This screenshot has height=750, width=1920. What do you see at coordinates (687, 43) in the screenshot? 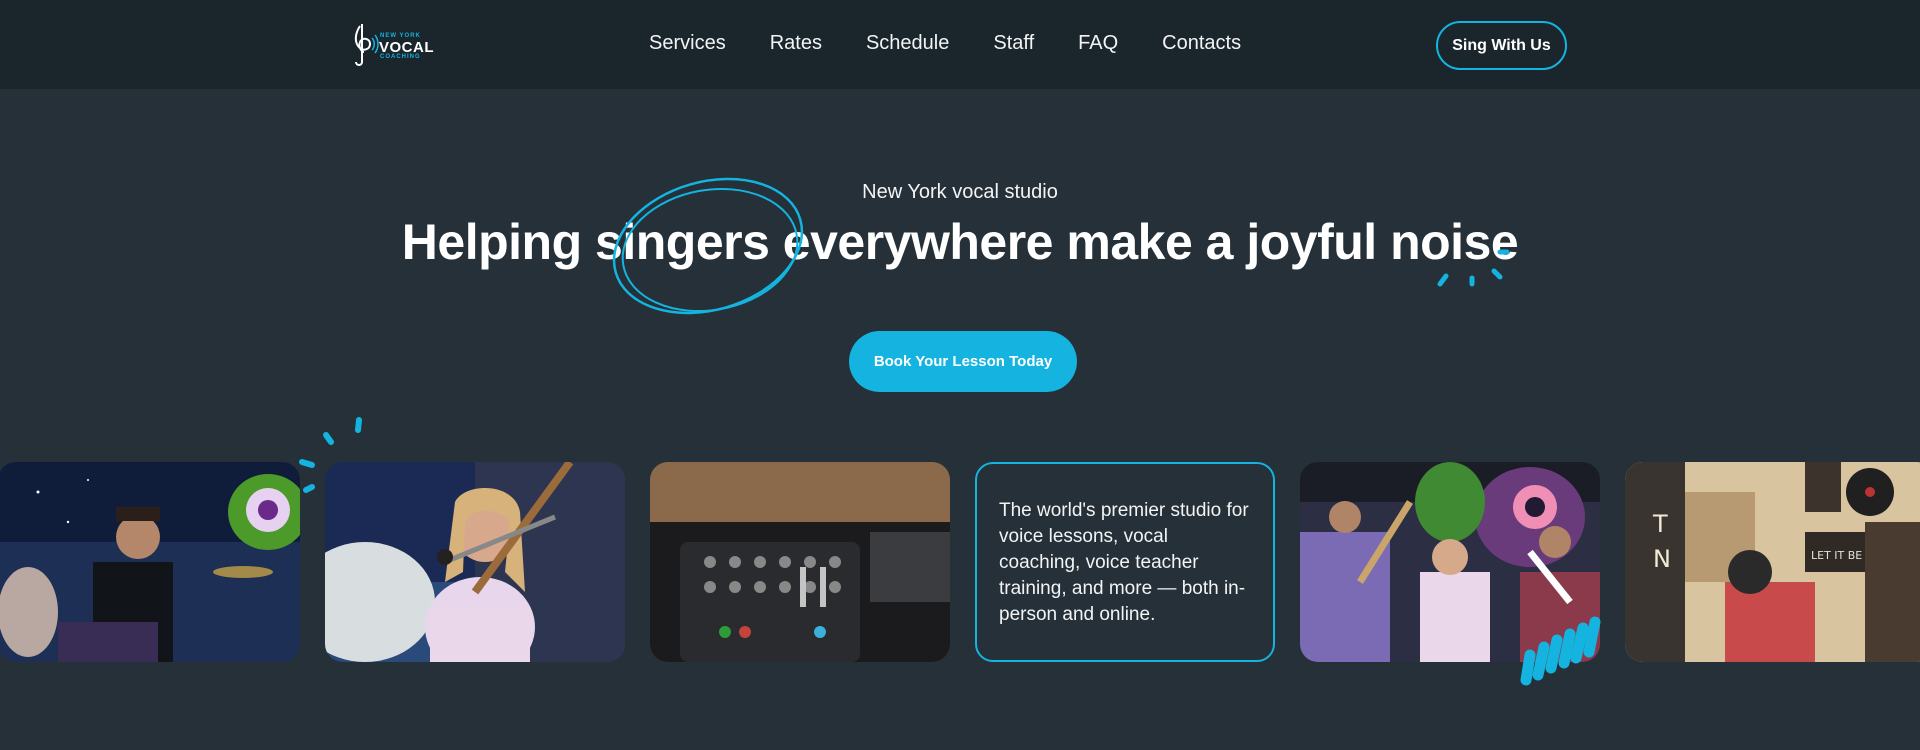
I see `nav-item-services: Services` at bounding box center [687, 43].